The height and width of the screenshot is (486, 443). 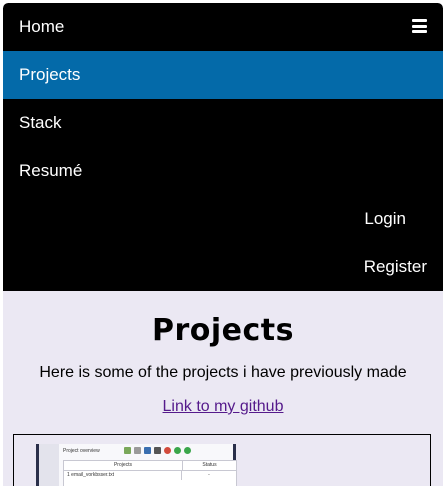 I want to click on table-row: 1 email_vorkbsser.txt -, so click(x=150, y=475).